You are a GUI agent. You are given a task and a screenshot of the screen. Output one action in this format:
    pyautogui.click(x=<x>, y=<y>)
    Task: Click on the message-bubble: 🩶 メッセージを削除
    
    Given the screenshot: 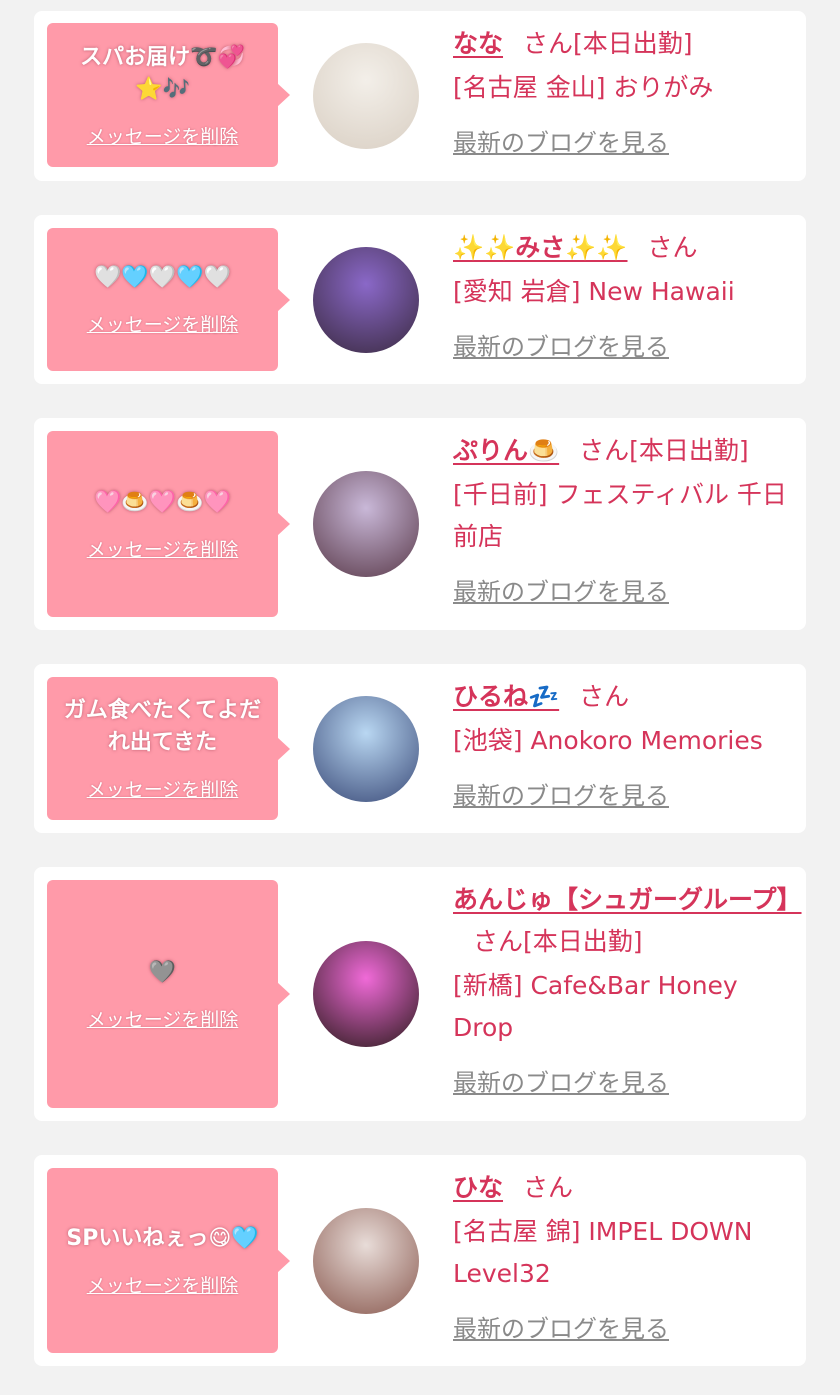 What is the action you would take?
    pyautogui.click(x=168, y=994)
    